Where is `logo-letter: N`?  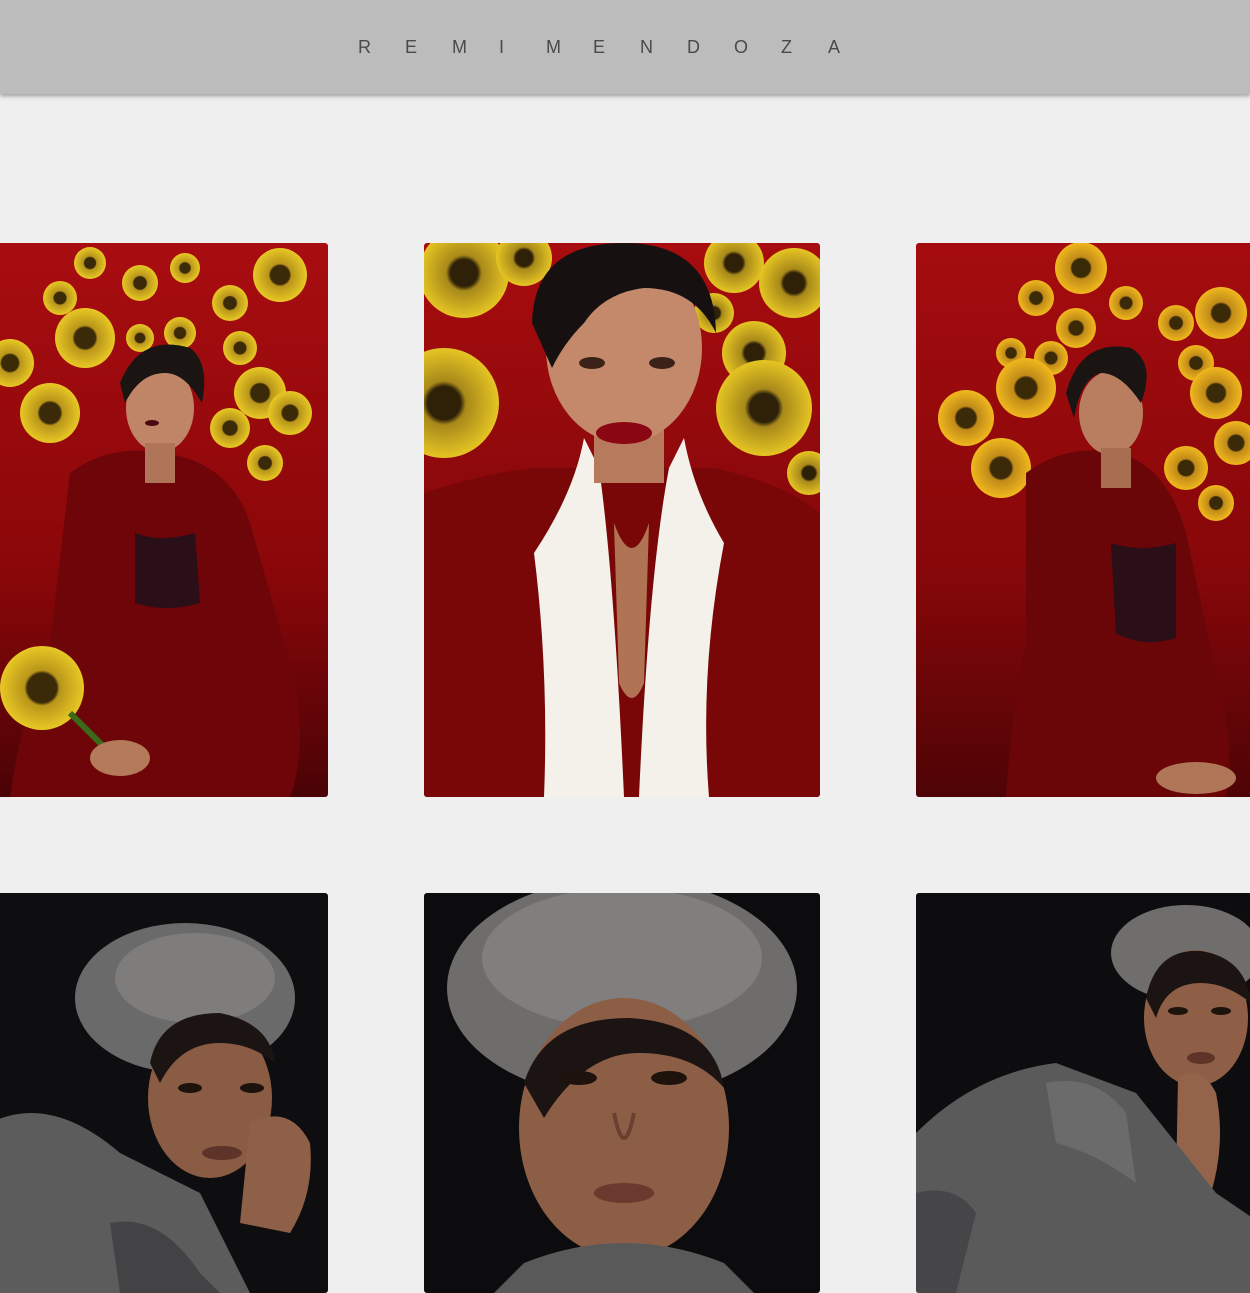
logo-letter: N is located at coordinates (646, 46).